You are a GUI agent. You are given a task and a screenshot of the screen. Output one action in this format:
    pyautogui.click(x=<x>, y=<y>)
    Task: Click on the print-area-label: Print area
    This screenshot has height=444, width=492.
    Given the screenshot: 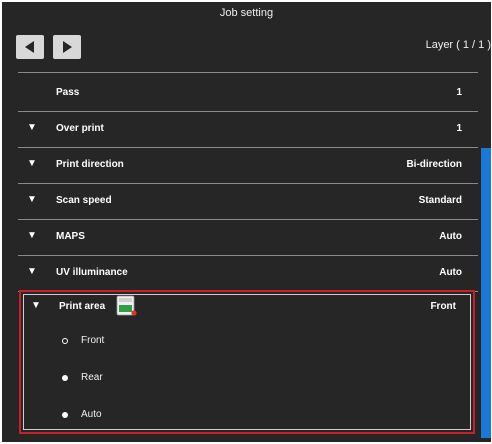 What is the action you would take?
    pyautogui.click(x=82, y=306)
    